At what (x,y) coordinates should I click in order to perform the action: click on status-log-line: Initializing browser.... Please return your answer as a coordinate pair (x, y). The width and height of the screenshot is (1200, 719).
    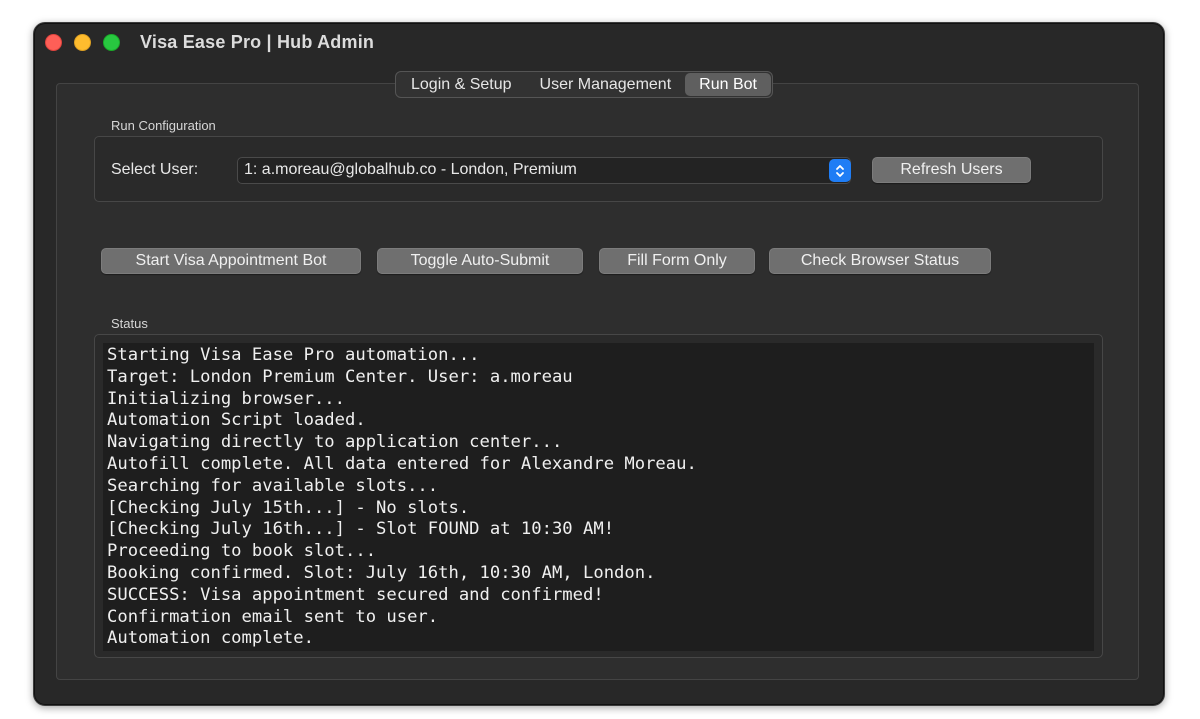
    Looking at the image, I should click on (226, 398).